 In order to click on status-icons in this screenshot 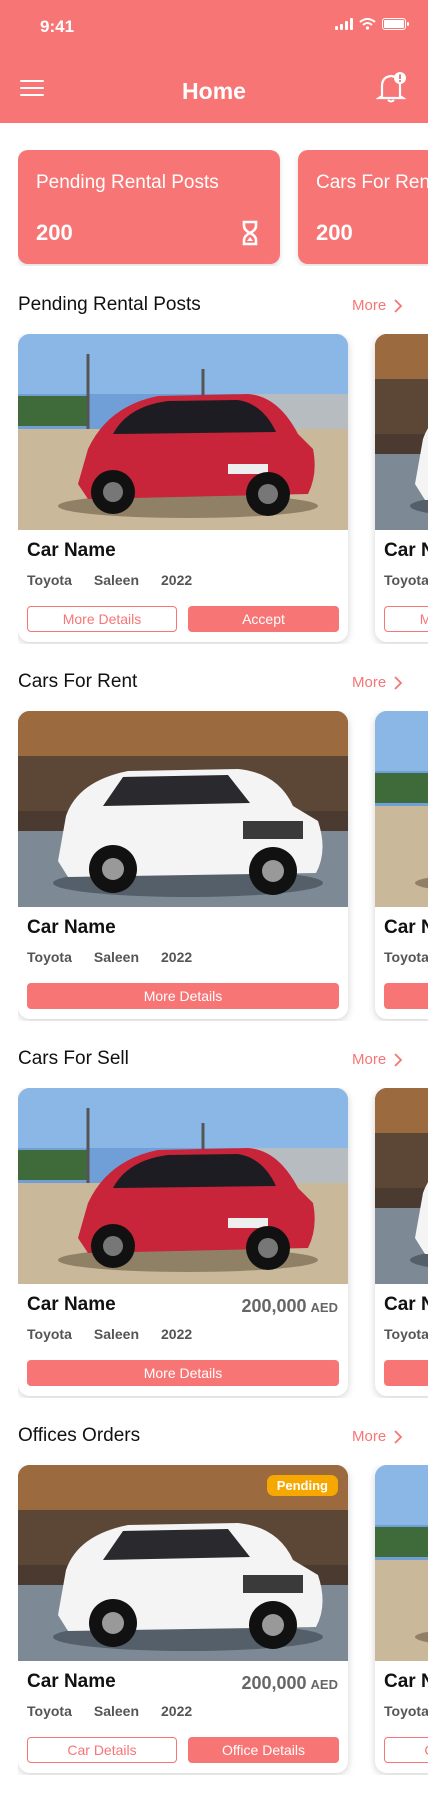, I will do `click(372, 24)`.